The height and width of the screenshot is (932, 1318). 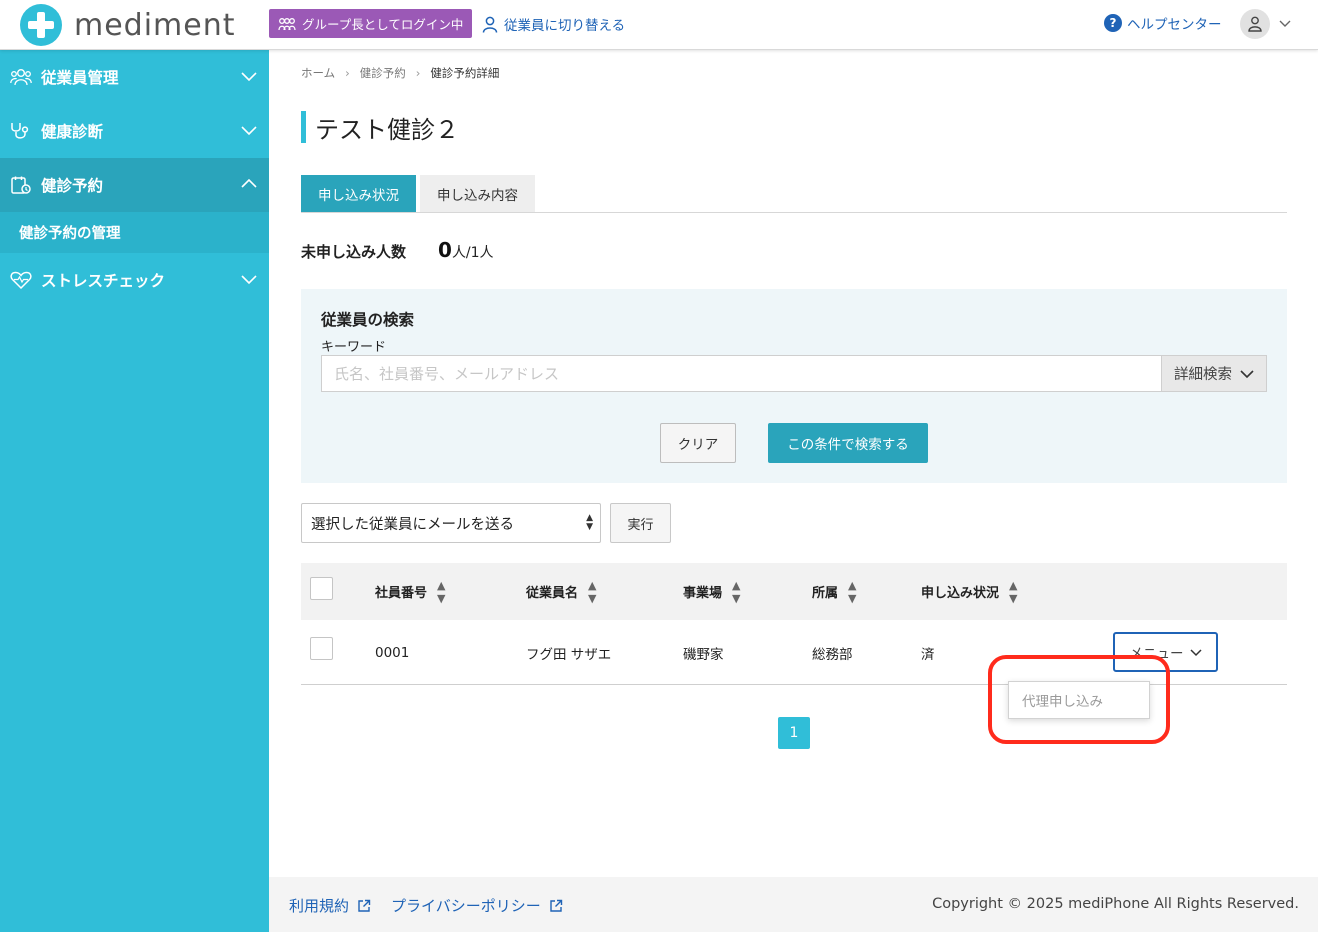 I want to click on header-label: 事業場, so click(x=703, y=593).